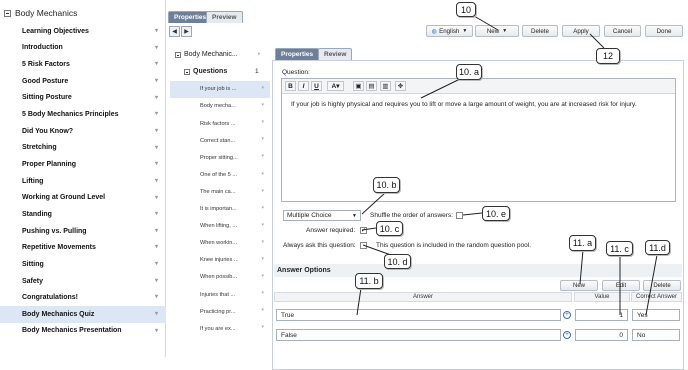 This screenshot has width=688, height=370. I want to click on nav-item: Congratulations! ▾, so click(83, 297).